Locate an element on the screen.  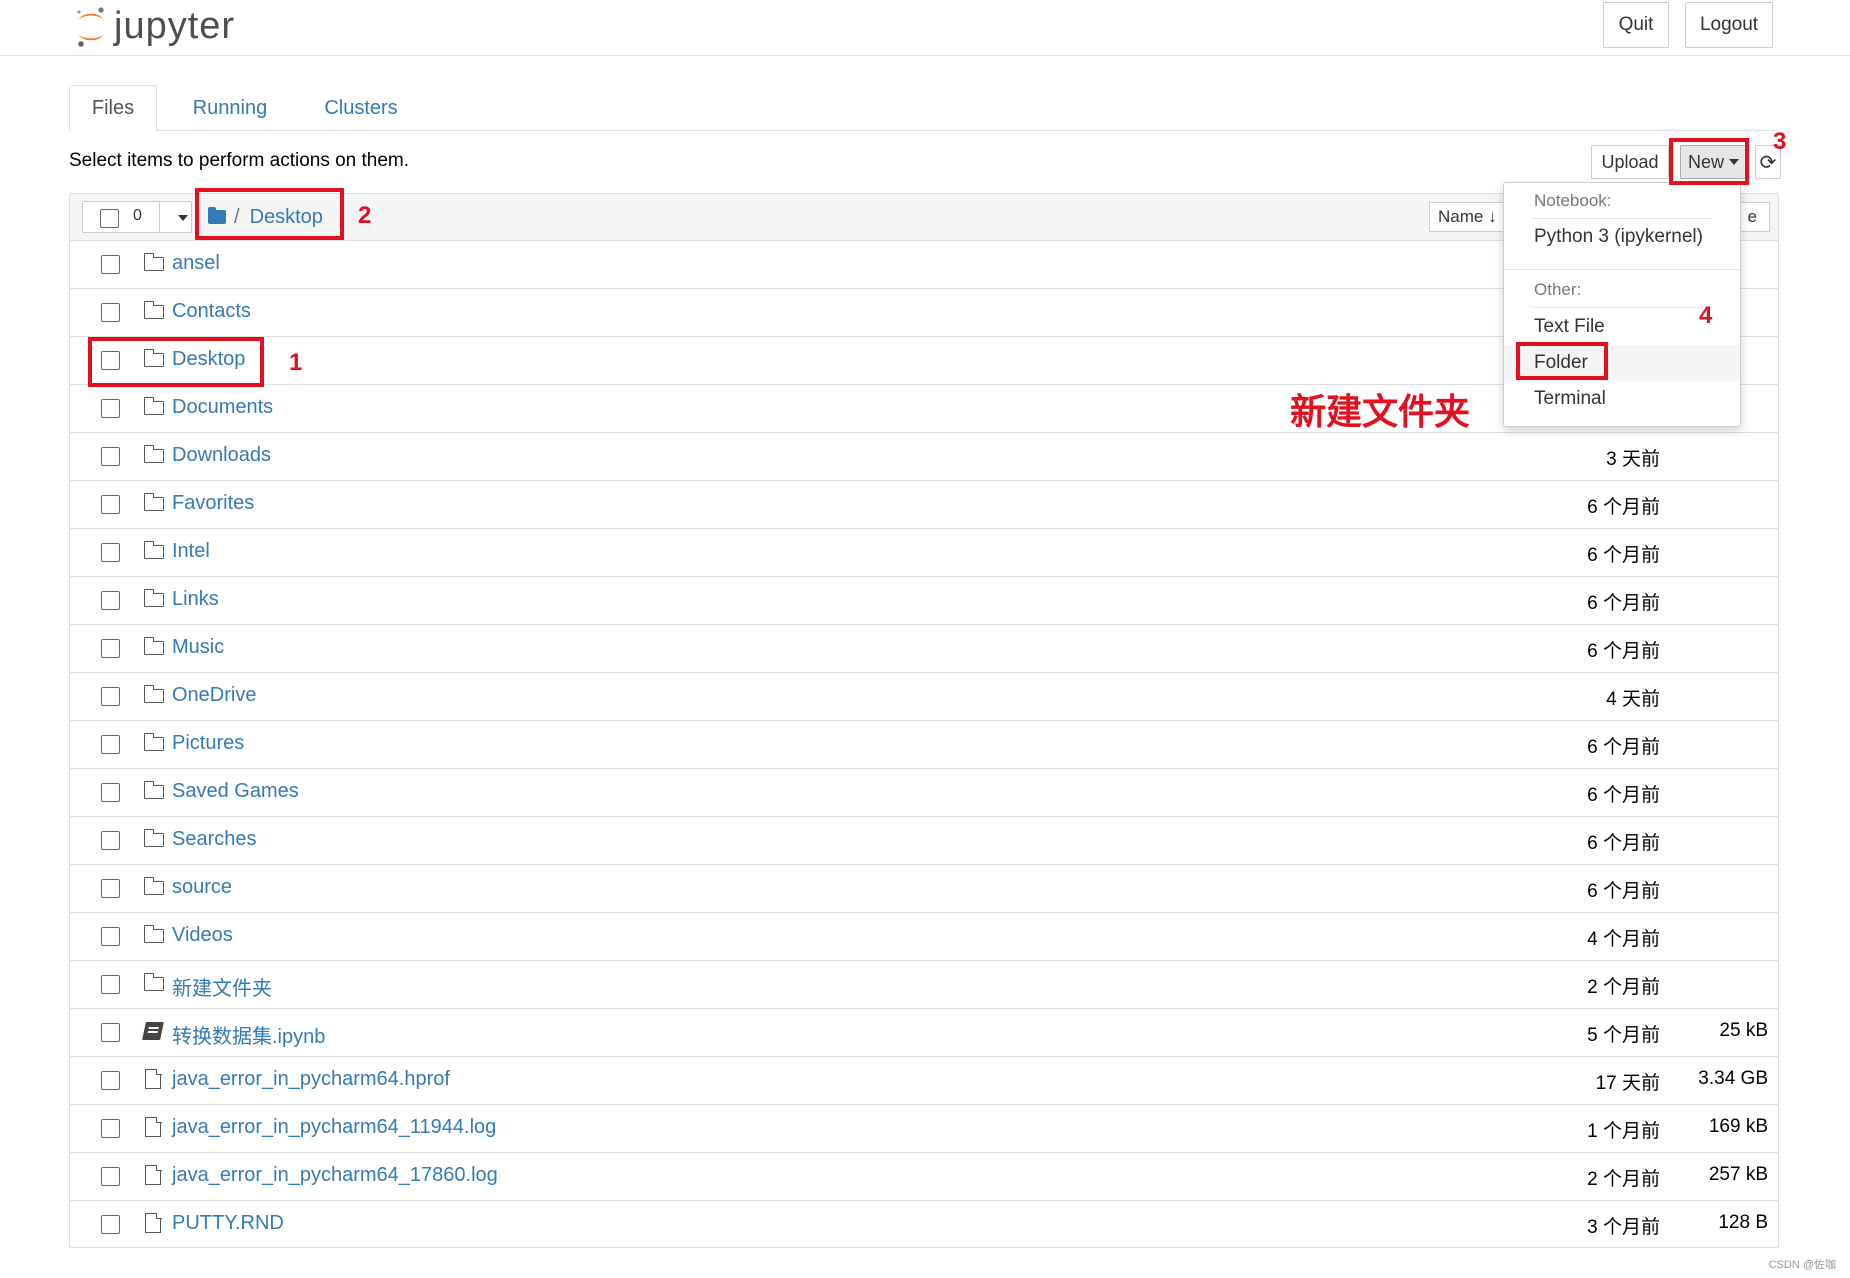
table-row: Saved Games 6 个月前 is located at coordinates (924, 793).